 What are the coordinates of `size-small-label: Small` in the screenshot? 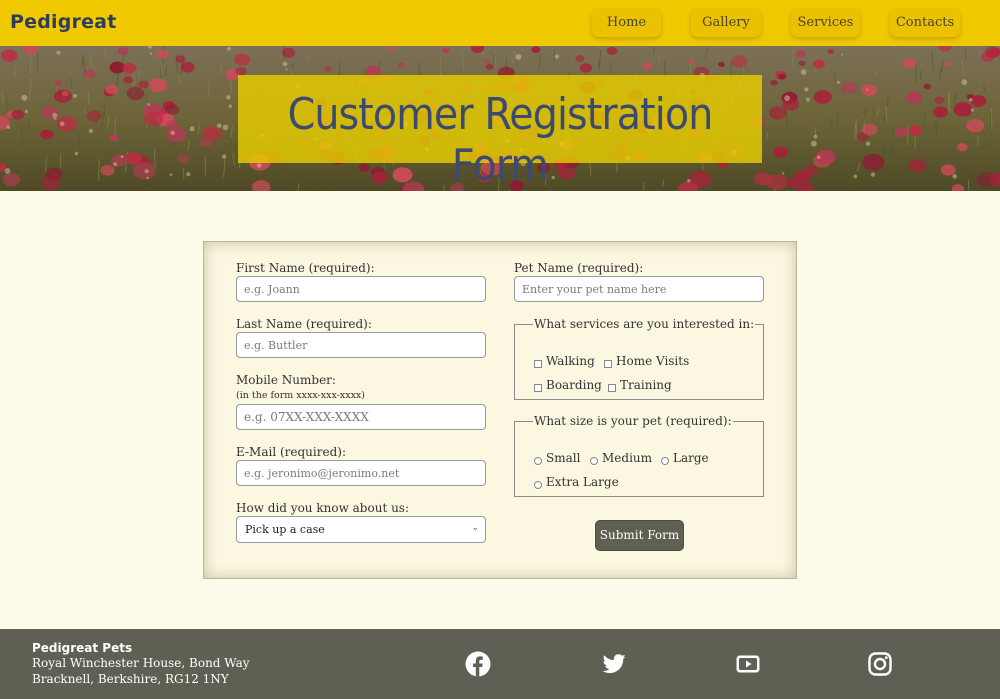 It's located at (563, 458).